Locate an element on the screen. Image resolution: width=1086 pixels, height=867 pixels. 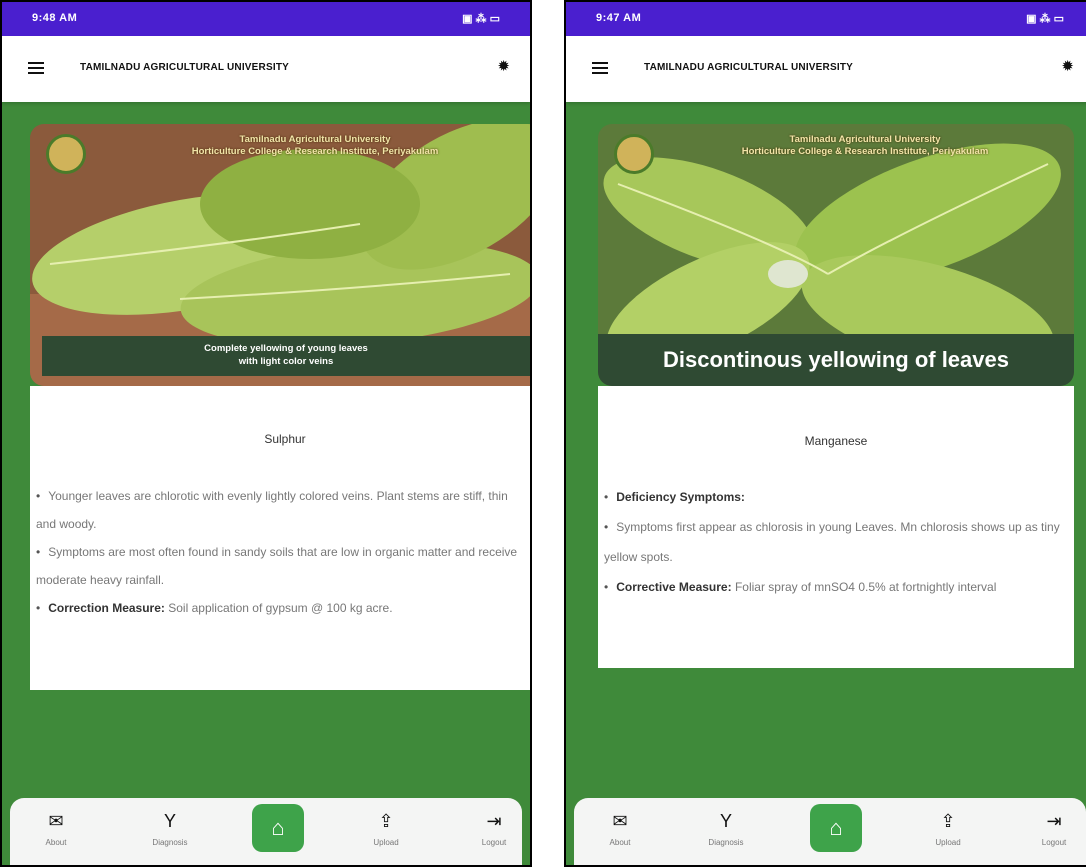
caption-line-1: Complete yellowing of young leaves is located at coordinates (286, 348).